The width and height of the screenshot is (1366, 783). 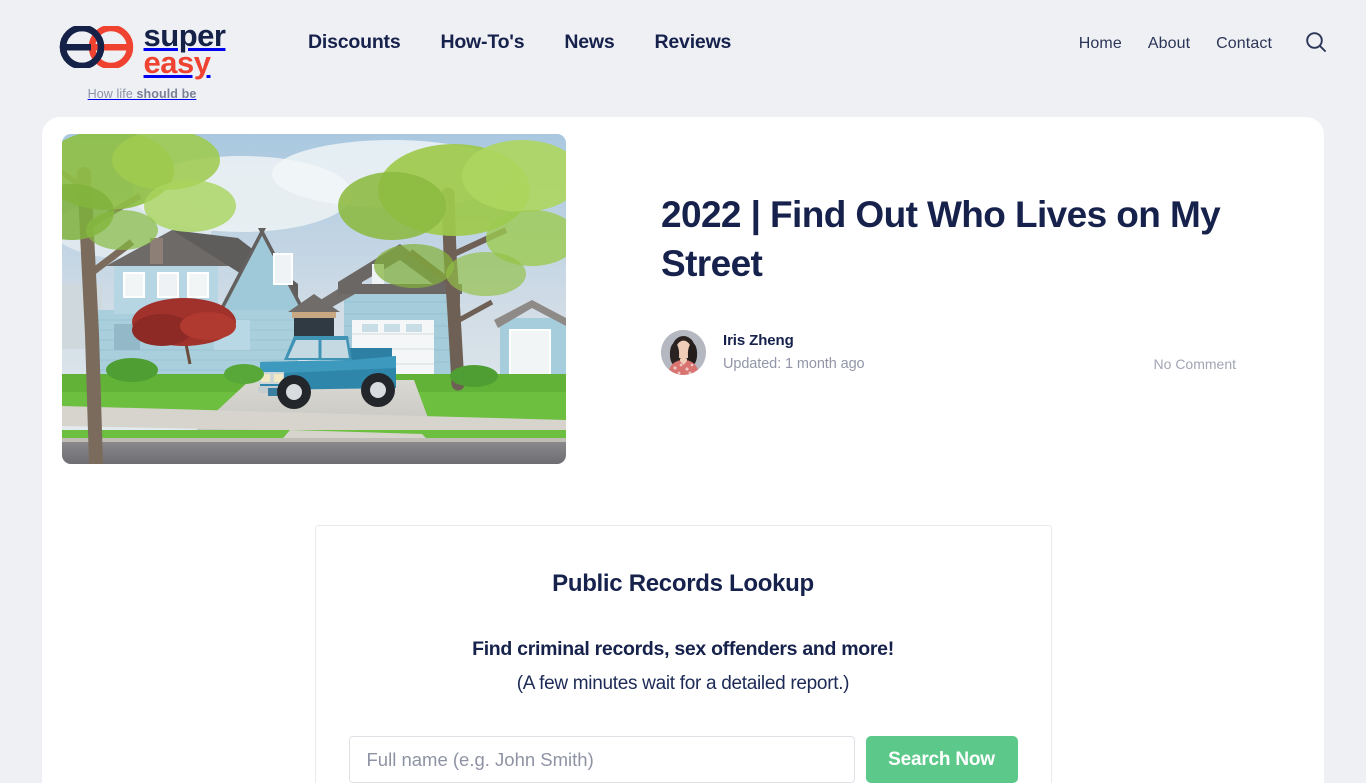 What do you see at coordinates (519, 58) in the screenshot?
I see `main-navigation: Discounts How-To's News Reviews` at bounding box center [519, 58].